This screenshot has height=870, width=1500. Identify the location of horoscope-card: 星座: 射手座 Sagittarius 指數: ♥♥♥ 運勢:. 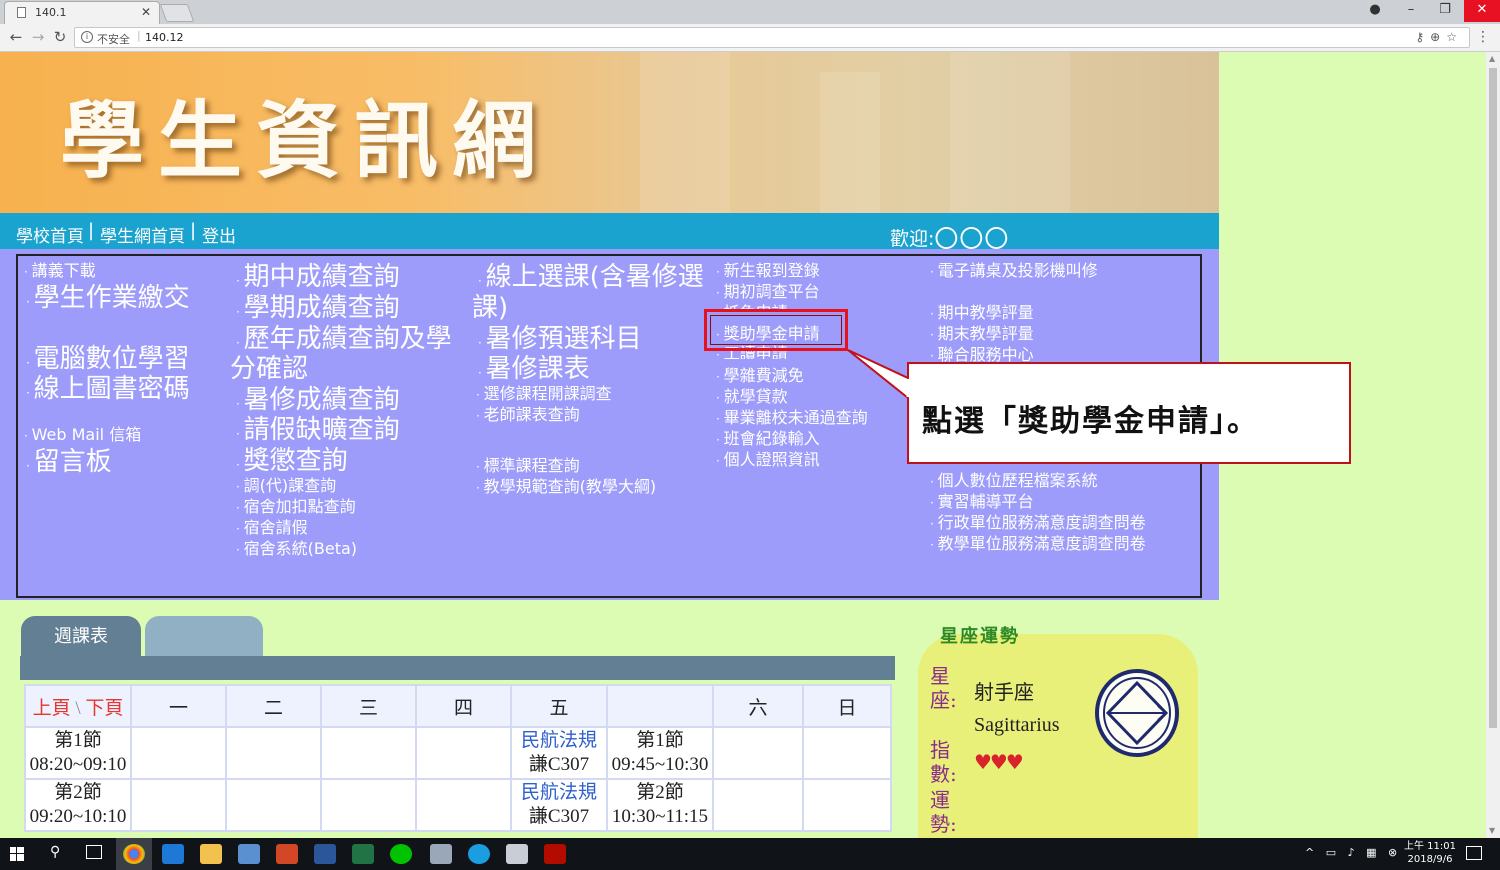
(1058, 739).